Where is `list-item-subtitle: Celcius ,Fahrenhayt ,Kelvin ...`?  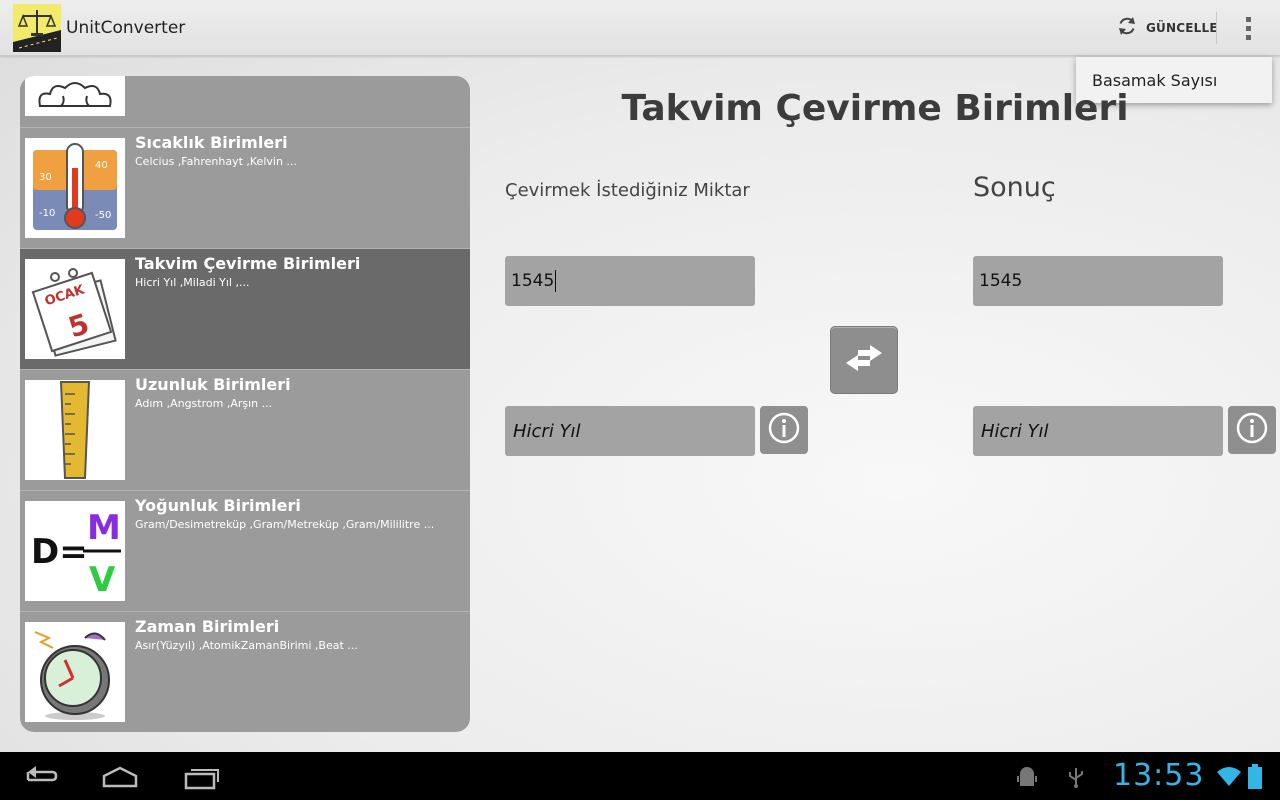
list-item-subtitle: Celcius ,Fahrenhayt ,Kelvin ... is located at coordinates (216, 161).